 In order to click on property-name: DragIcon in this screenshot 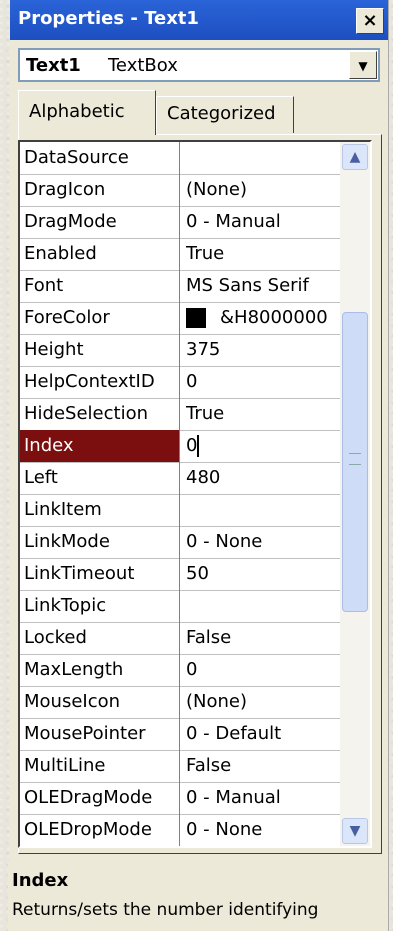, I will do `click(100, 190)`.